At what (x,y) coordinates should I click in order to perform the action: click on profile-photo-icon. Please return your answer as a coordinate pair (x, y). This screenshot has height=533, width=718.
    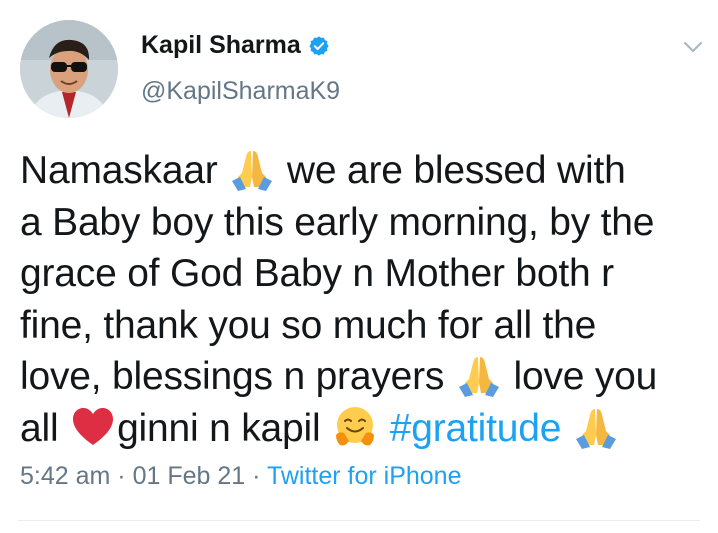
    Looking at the image, I should click on (69, 69).